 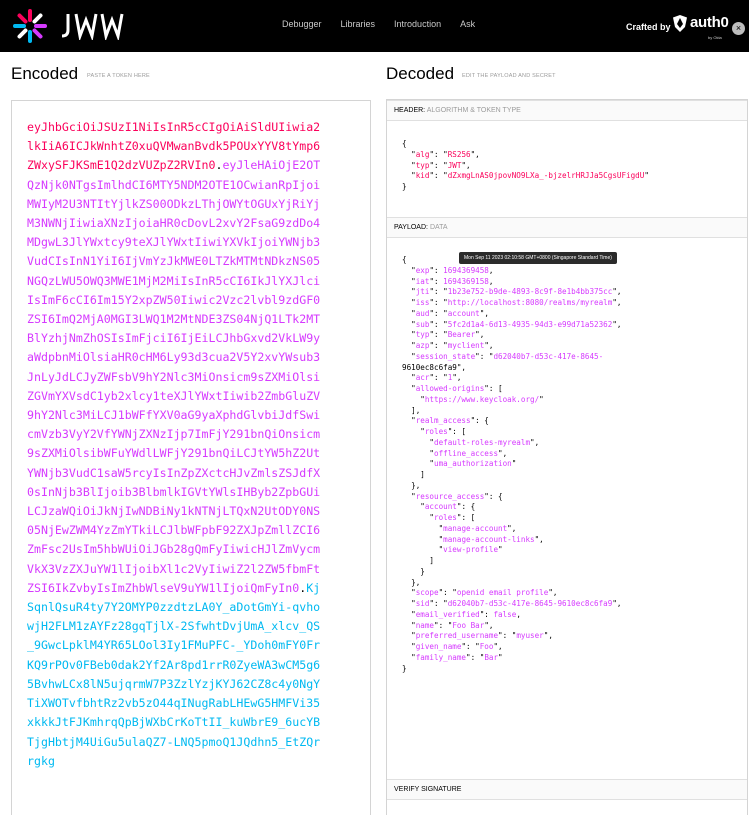 What do you see at coordinates (680, 23) in the screenshot?
I see `auth0-shield-icon` at bounding box center [680, 23].